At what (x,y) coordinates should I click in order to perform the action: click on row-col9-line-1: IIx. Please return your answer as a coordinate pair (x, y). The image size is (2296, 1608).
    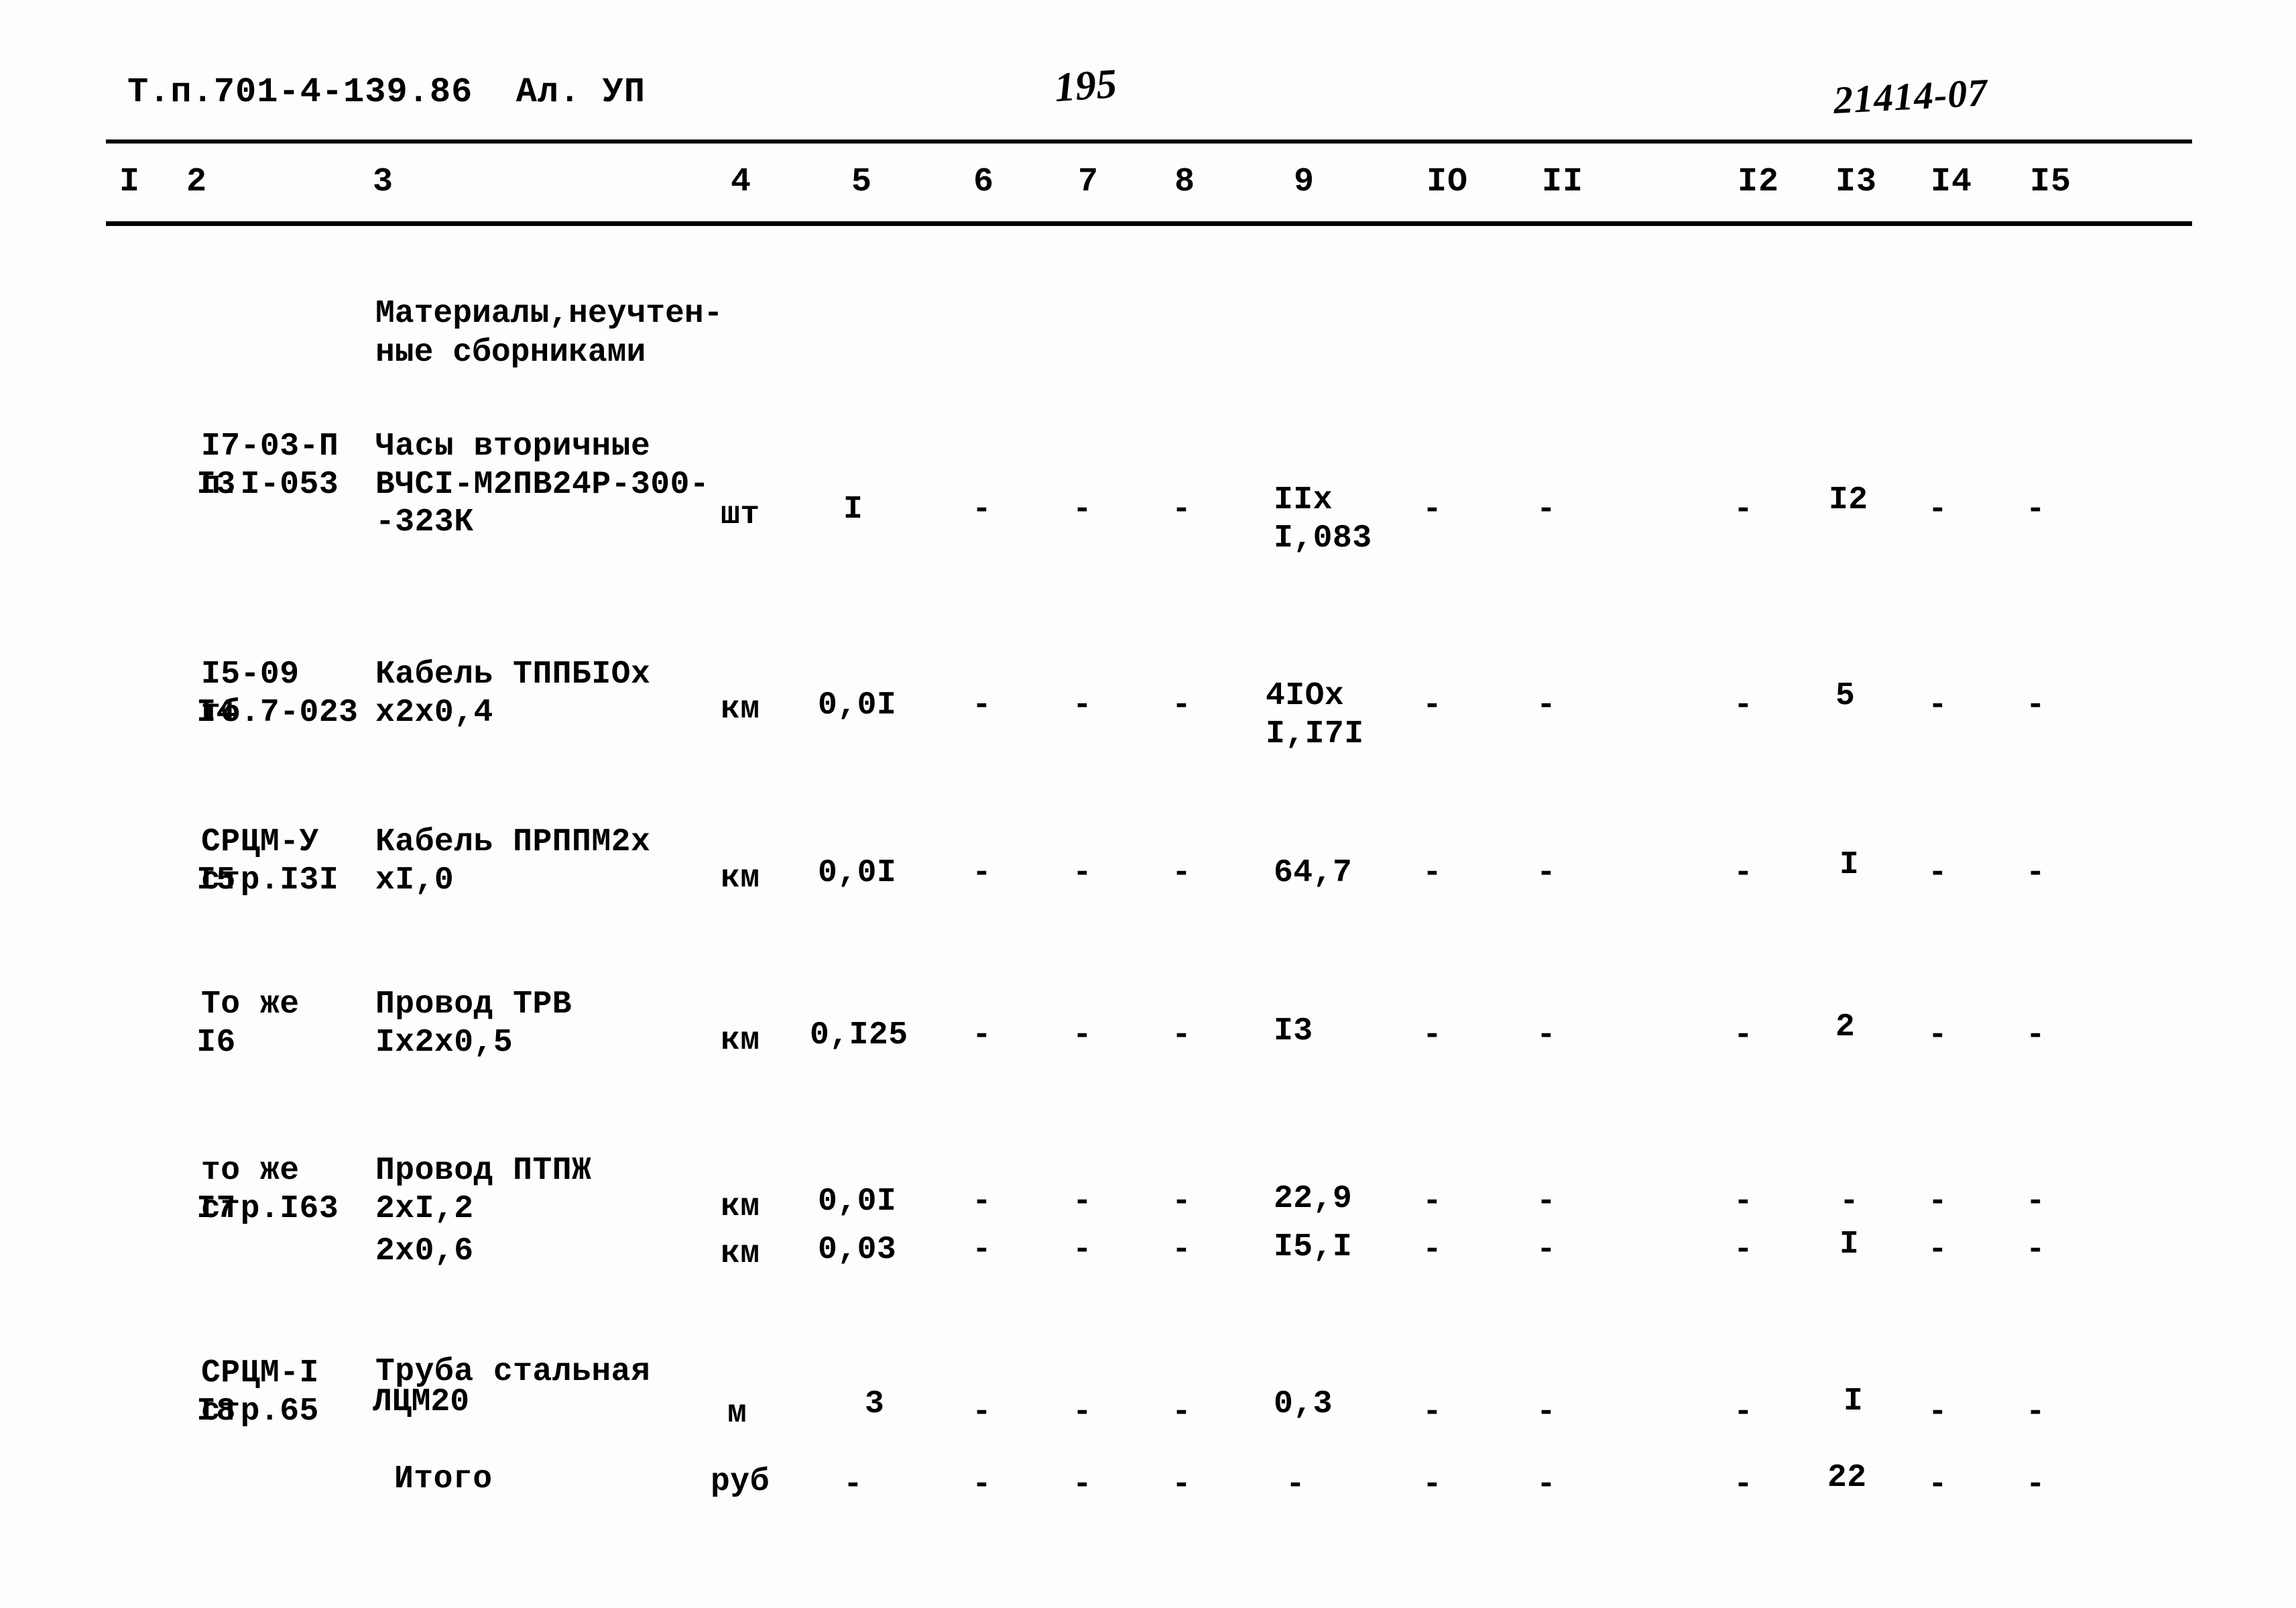
    Looking at the image, I should click on (1303, 500).